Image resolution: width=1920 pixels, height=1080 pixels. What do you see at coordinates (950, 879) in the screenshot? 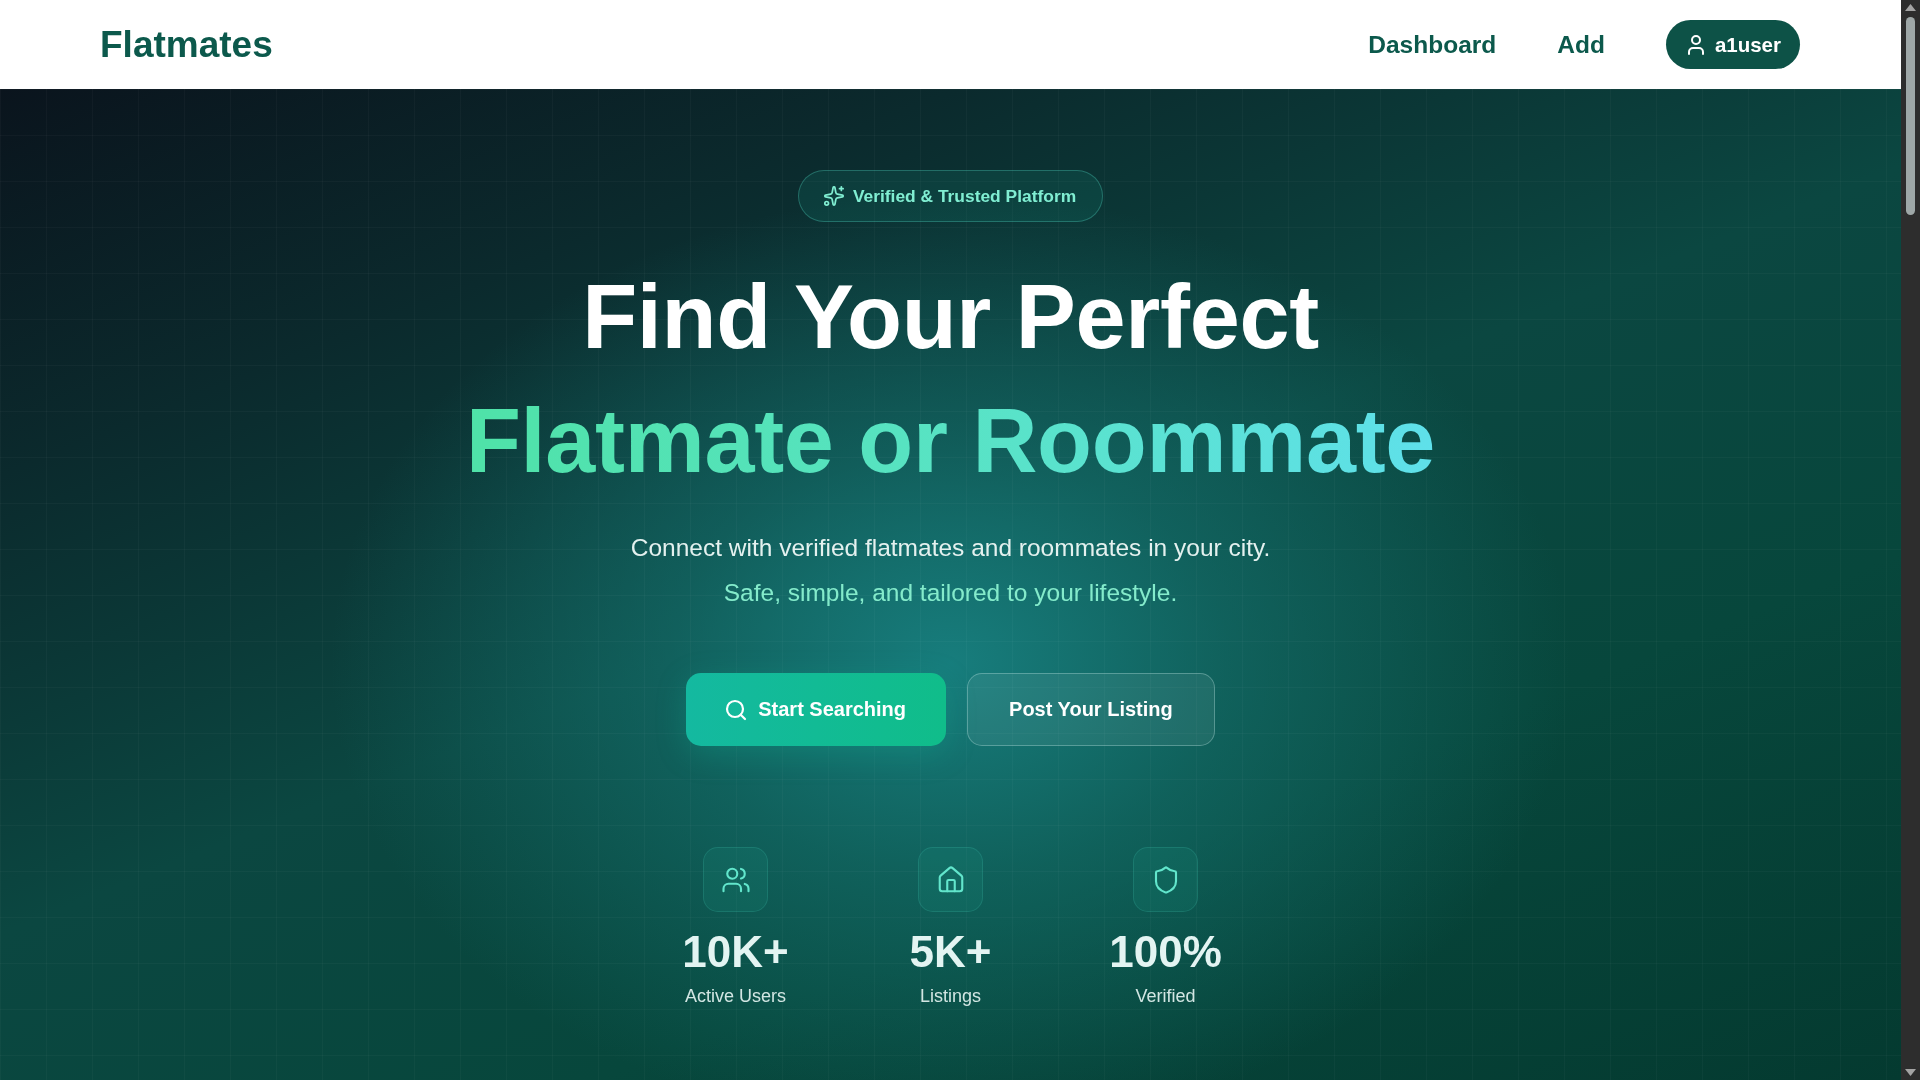
I see `house-icon` at bounding box center [950, 879].